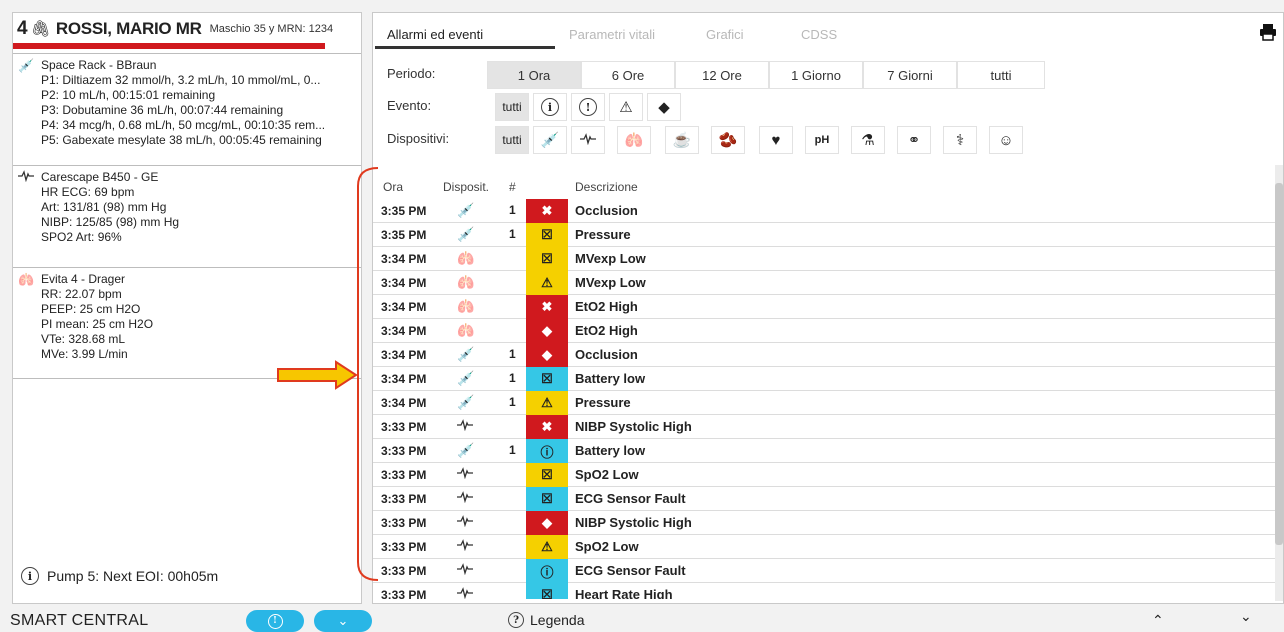 This screenshot has width=1284, height=632. Describe the element at coordinates (960, 140) in the screenshot. I see `filter-stethoscope-button: ⚕` at that location.